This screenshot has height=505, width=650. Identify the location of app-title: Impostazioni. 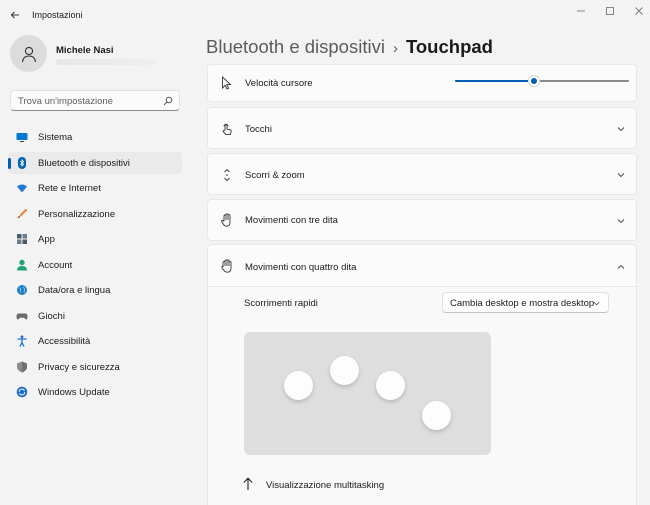
(57, 15).